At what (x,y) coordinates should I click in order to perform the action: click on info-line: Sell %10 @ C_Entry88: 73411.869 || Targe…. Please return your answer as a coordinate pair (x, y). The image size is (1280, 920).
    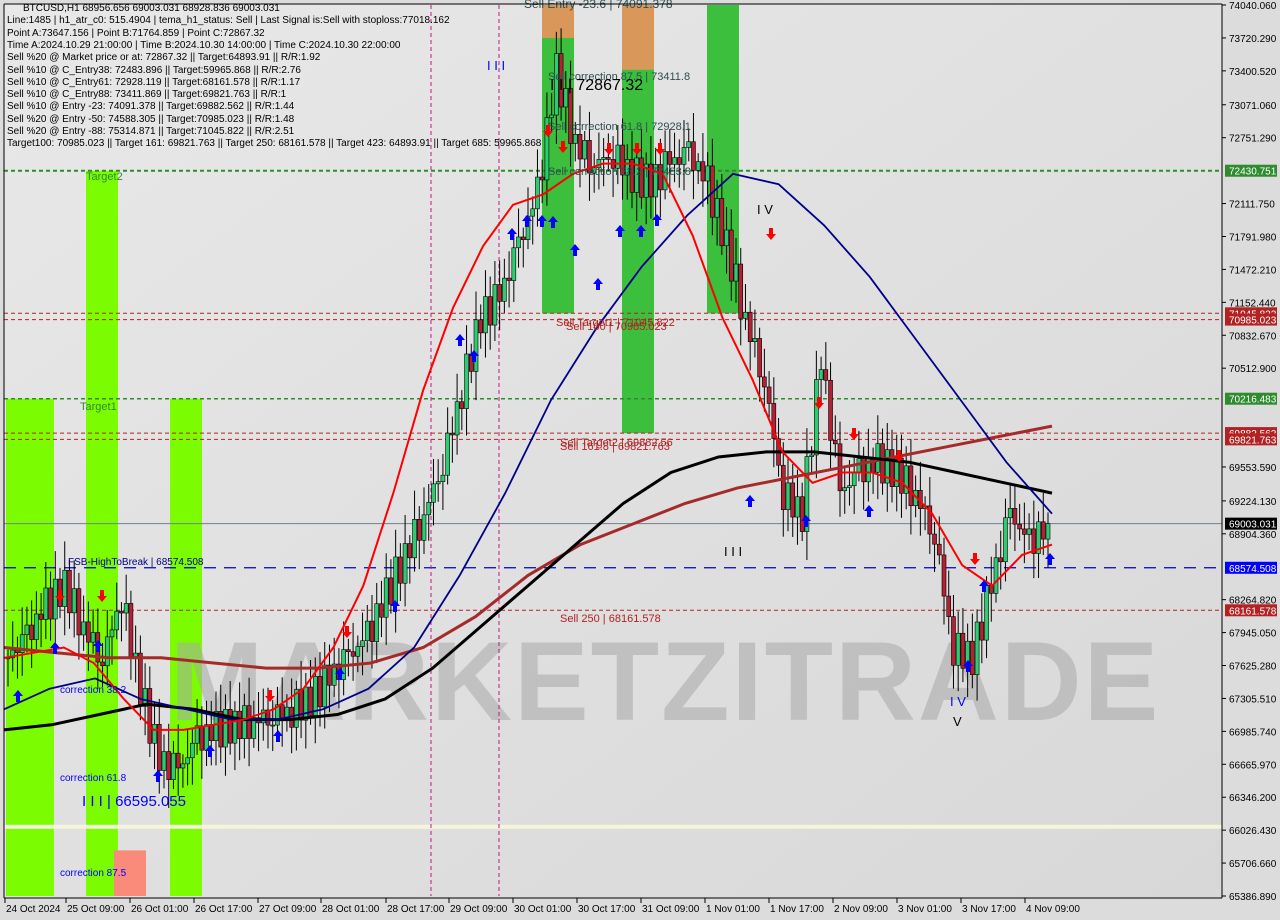
    Looking at the image, I should click on (147, 95).